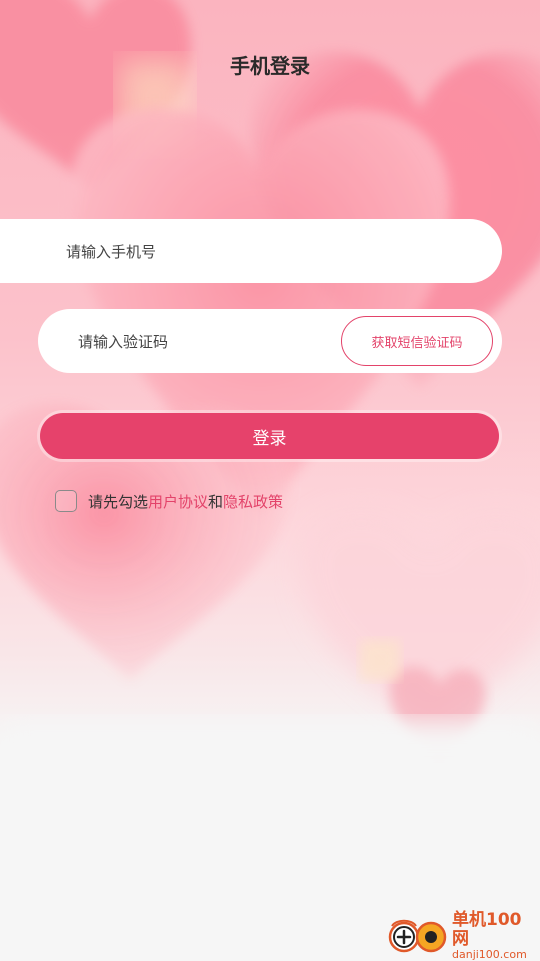 This screenshot has width=540, height=961. Describe the element at coordinates (270, 66) in the screenshot. I see `page-title: 手机登录` at that location.